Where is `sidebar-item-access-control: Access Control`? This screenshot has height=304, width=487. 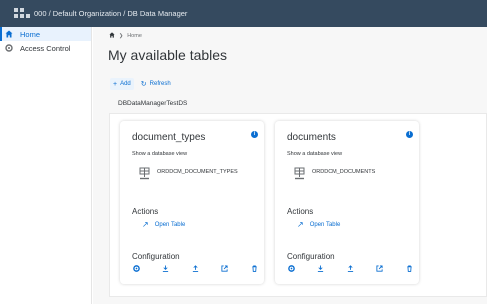 sidebar-item-access-control: Access Control is located at coordinates (45, 48).